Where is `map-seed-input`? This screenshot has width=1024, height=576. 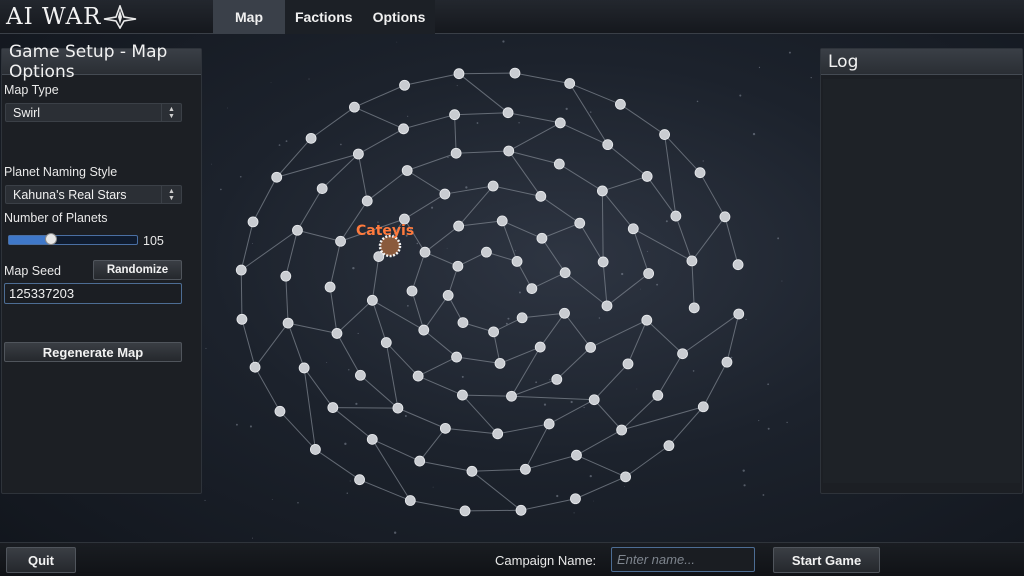 map-seed-input is located at coordinates (93, 293).